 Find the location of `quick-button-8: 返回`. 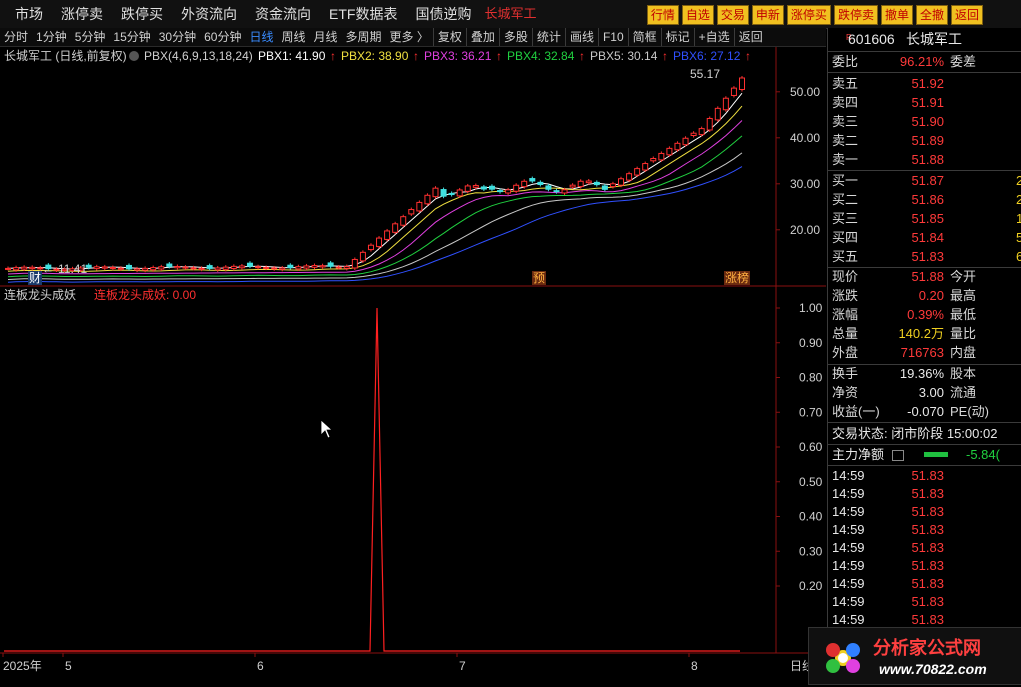

quick-button-8: 返回 is located at coordinates (966, 15).